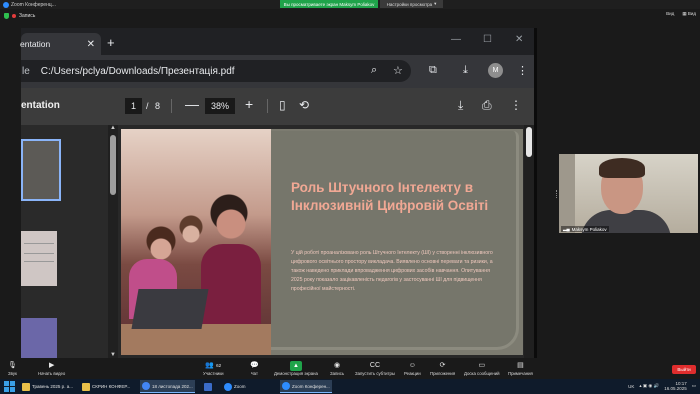 The width and height of the screenshot is (700, 394). Describe the element at coordinates (26, 71) in the screenshot. I see `url-prefix: le` at that location.